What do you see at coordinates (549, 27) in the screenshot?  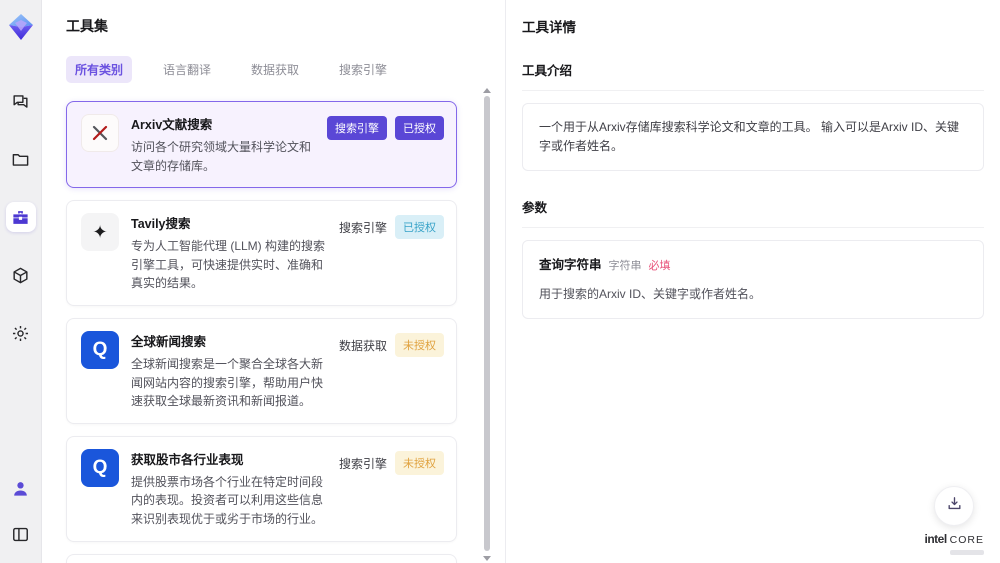 I see `detail-title: 工具详情` at bounding box center [549, 27].